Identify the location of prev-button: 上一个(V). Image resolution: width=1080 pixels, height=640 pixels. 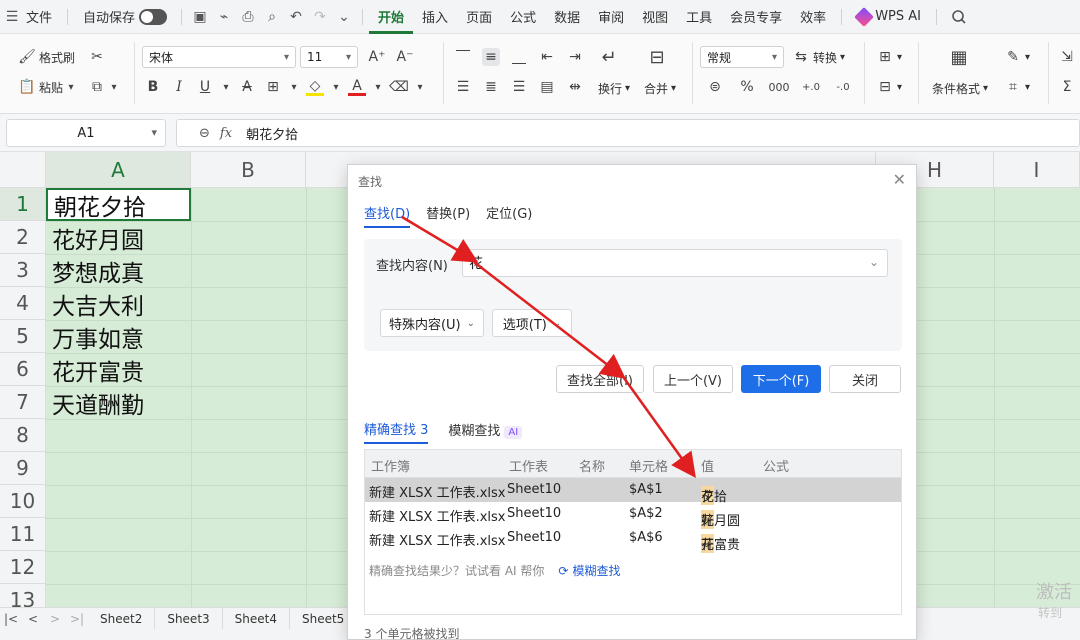
(693, 379).